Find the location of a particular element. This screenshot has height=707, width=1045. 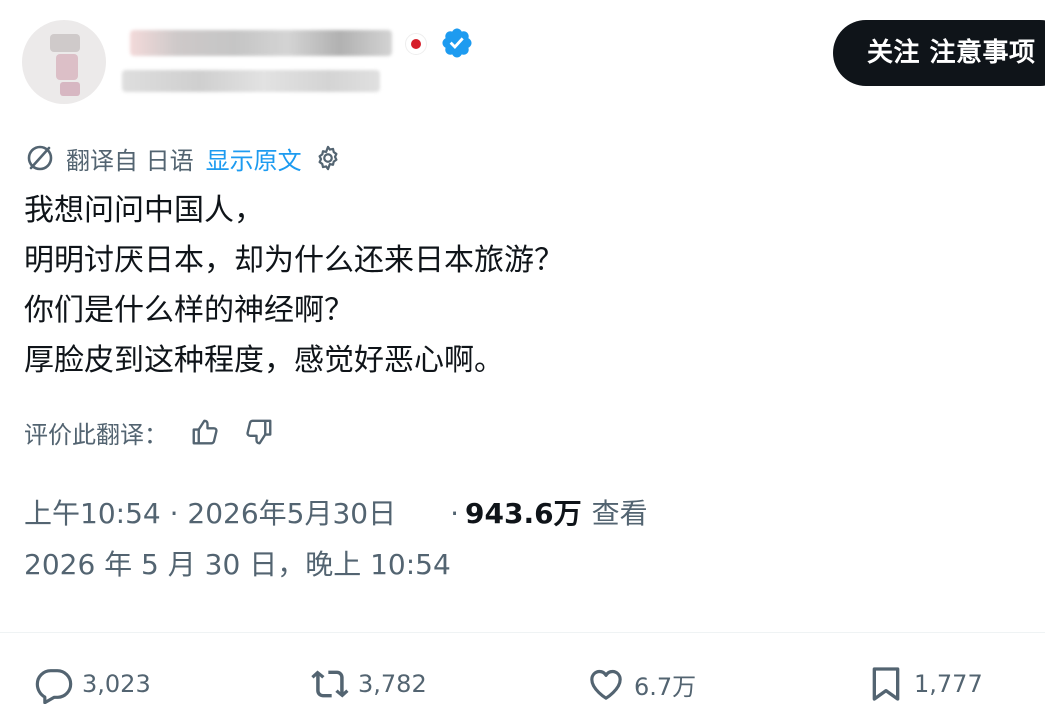

tweet-timestamp-row: 上午10:54 · 2026年5月30日 · 943.6万 查看 is located at coordinates (336, 512).